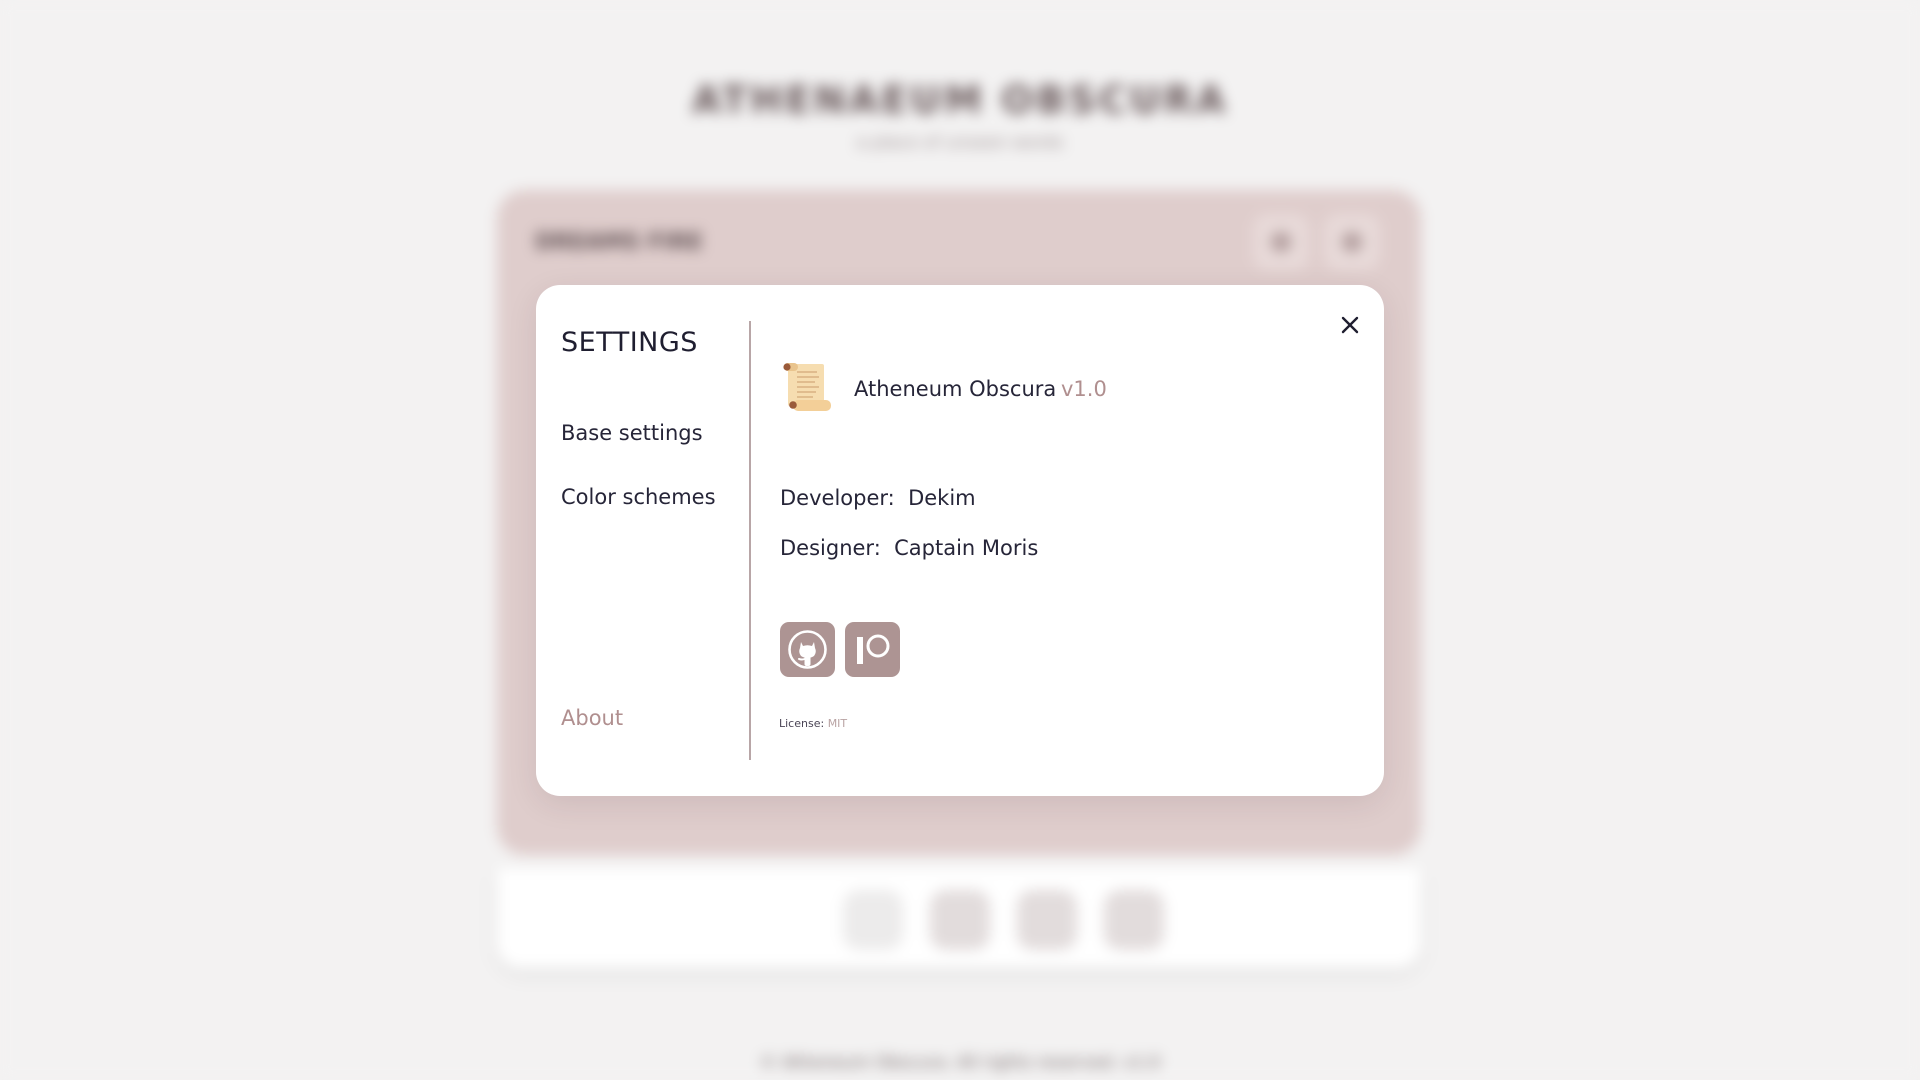 The height and width of the screenshot is (1080, 1920). I want to click on designer-credit: Designer: Captain Moris, so click(909, 548).